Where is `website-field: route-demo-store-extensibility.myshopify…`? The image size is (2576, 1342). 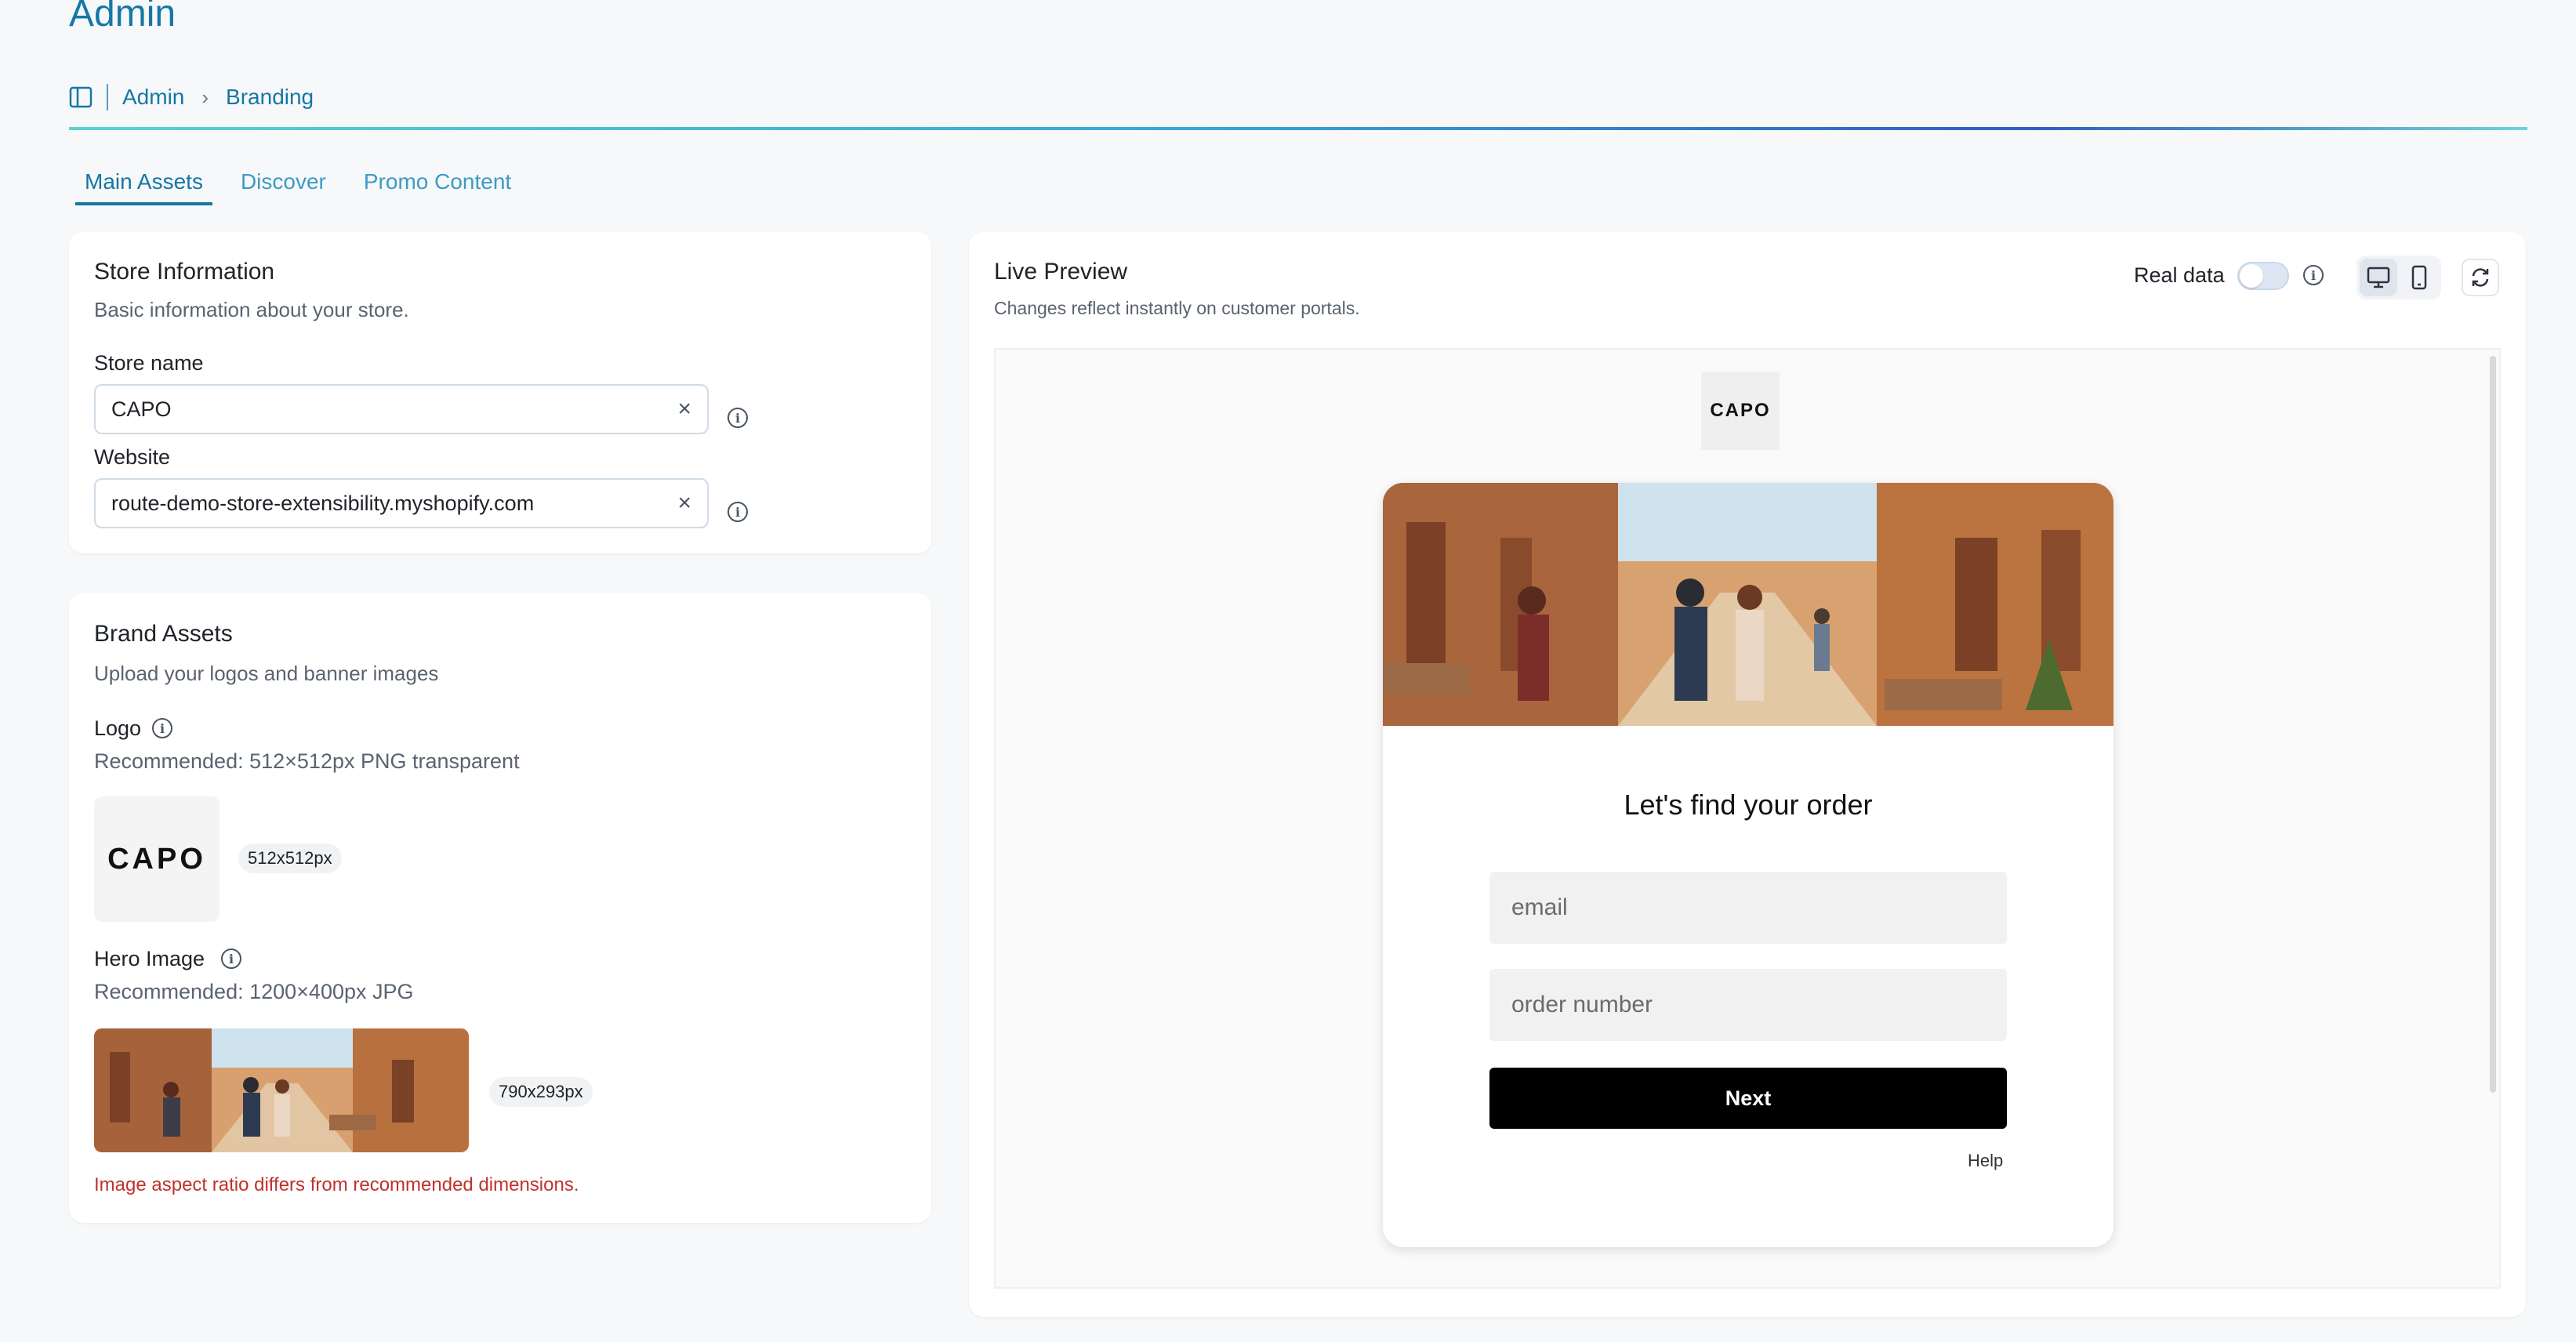 website-field: route-demo-store-extensibility.myshopify… is located at coordinates (402, 503).